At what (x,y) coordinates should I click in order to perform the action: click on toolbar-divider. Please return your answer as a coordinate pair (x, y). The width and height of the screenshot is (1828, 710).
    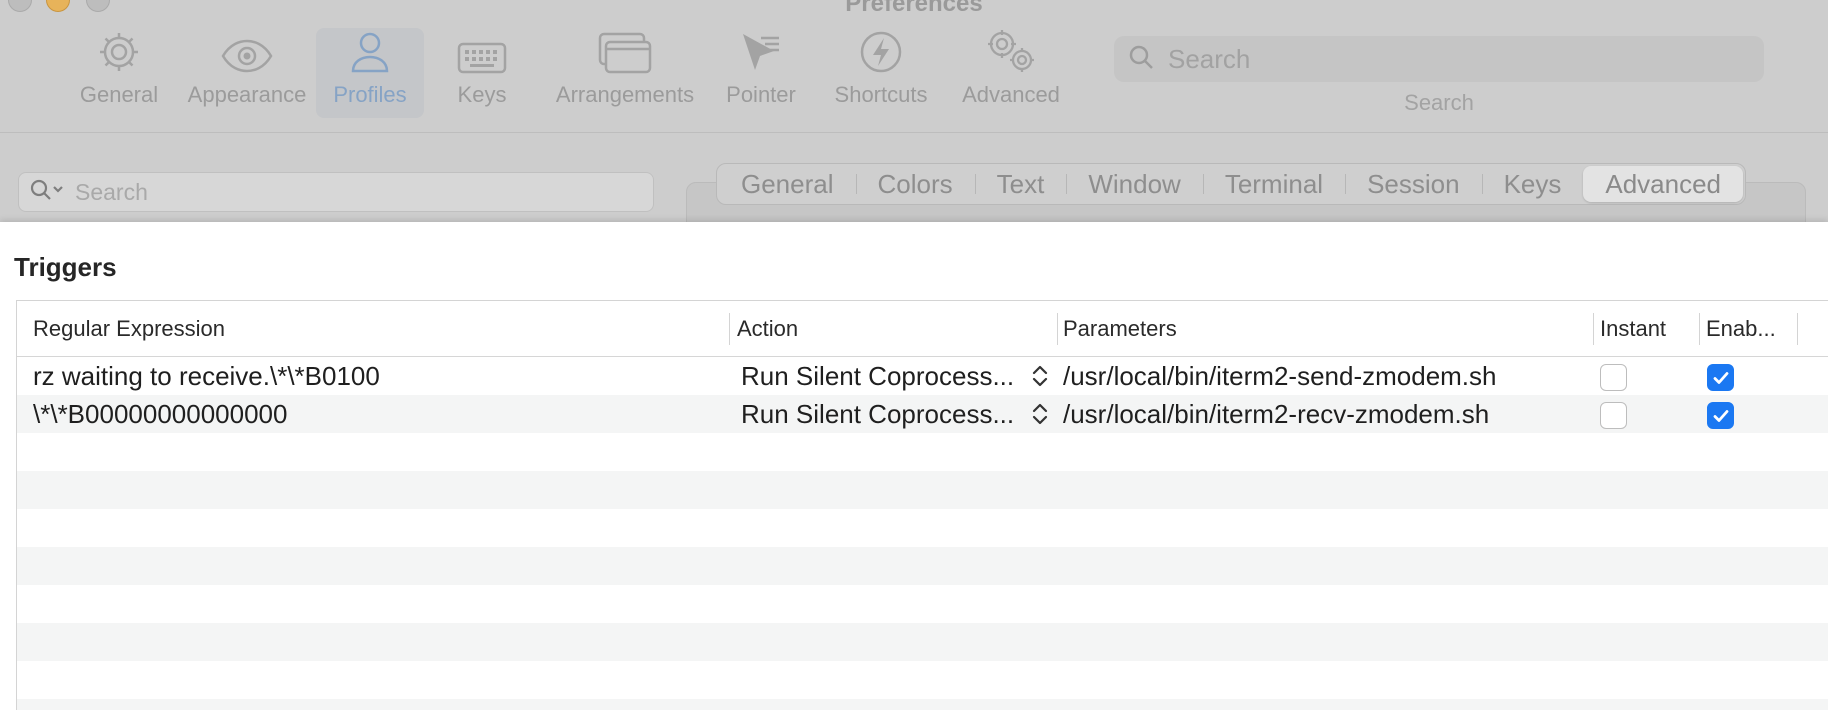
    Looking at the image, I should click on (914, 132).